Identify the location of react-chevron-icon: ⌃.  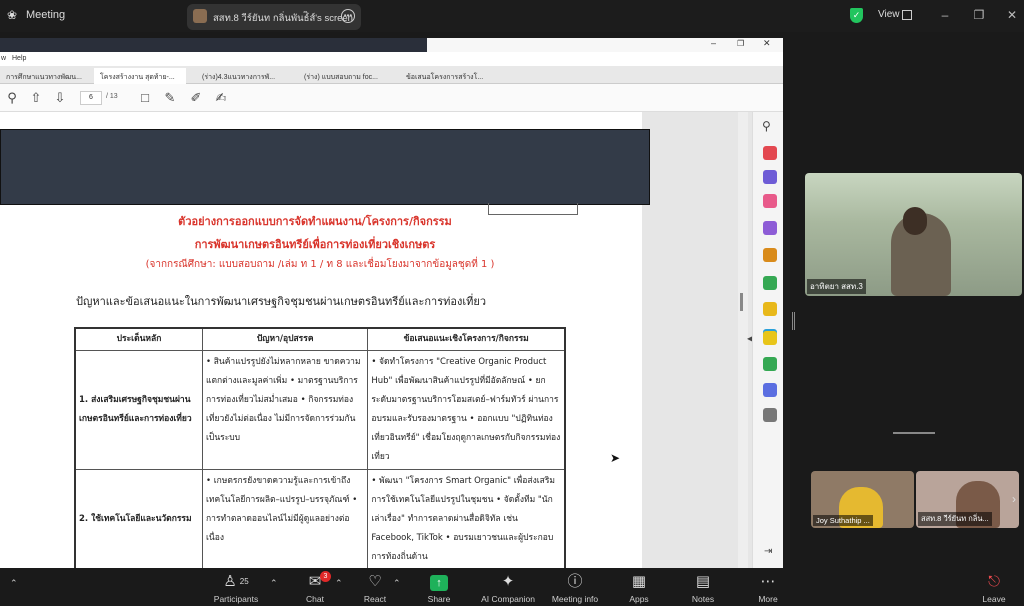
(397, 583).